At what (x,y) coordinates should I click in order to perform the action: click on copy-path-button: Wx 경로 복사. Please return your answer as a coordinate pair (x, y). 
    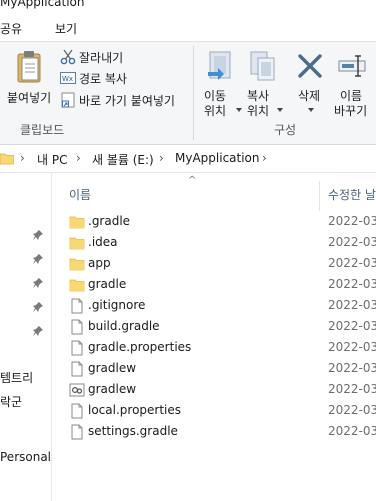
    Looking at the image, I should click on (110, 78).